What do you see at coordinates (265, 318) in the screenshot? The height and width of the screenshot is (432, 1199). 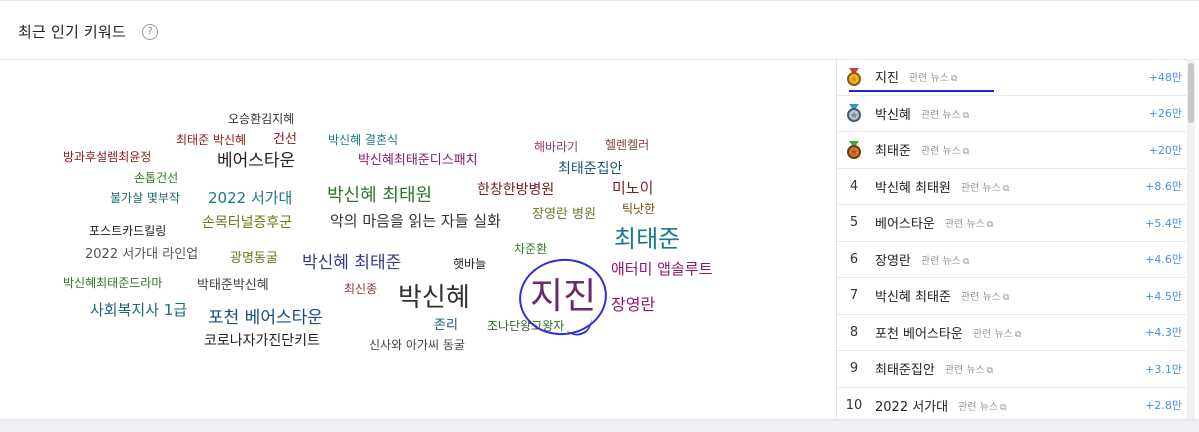 I see `cloud-word: 포천 베어스타운` at bounding box center [265, 318].